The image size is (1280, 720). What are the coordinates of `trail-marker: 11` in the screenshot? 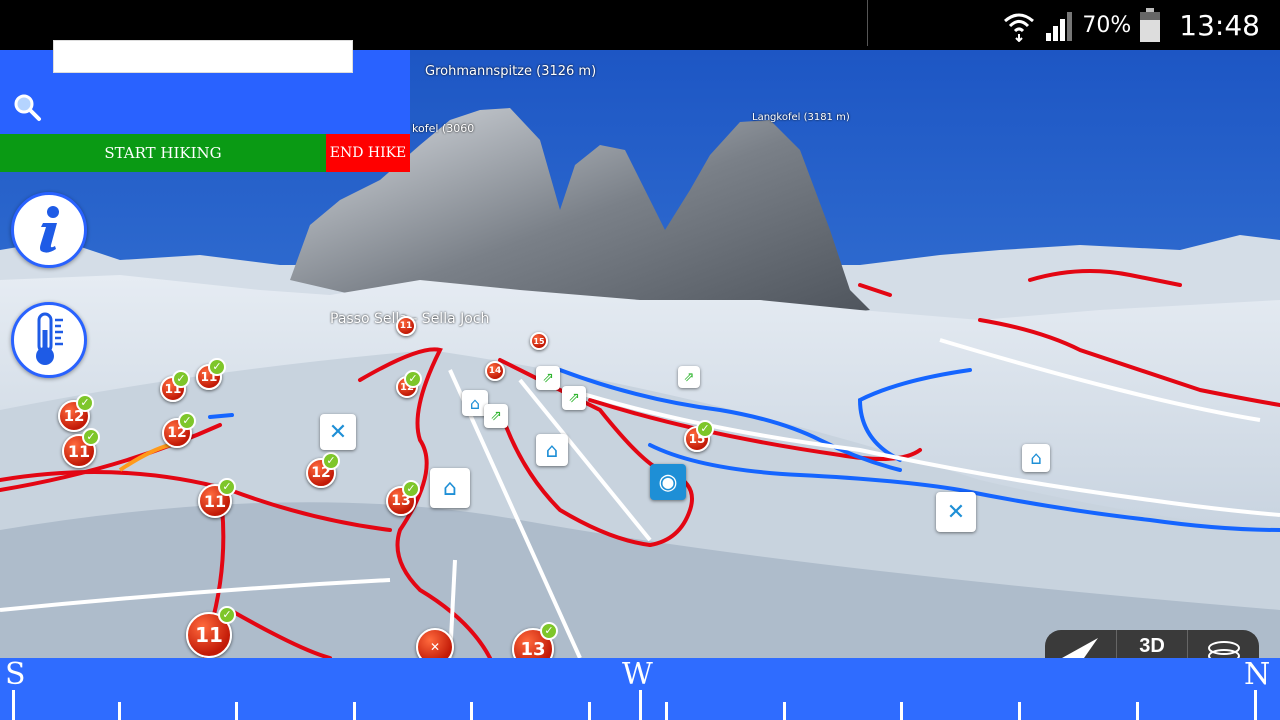 It's located at (406, 326).